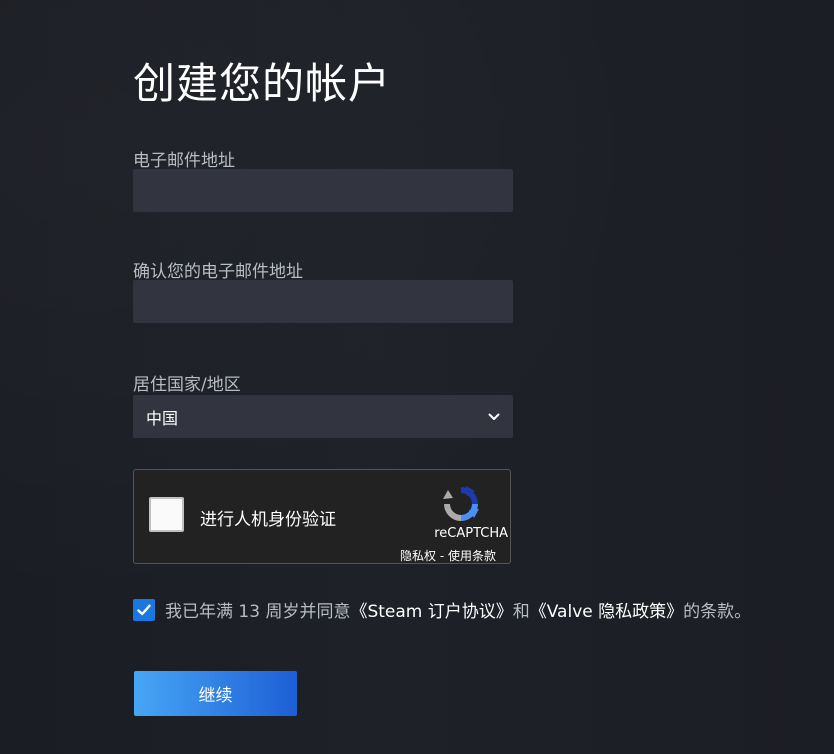  Describe the element at coordinates (471, 533) in the screenshot. I see `recaptcha-brand: reCAPTCHA` at that location.